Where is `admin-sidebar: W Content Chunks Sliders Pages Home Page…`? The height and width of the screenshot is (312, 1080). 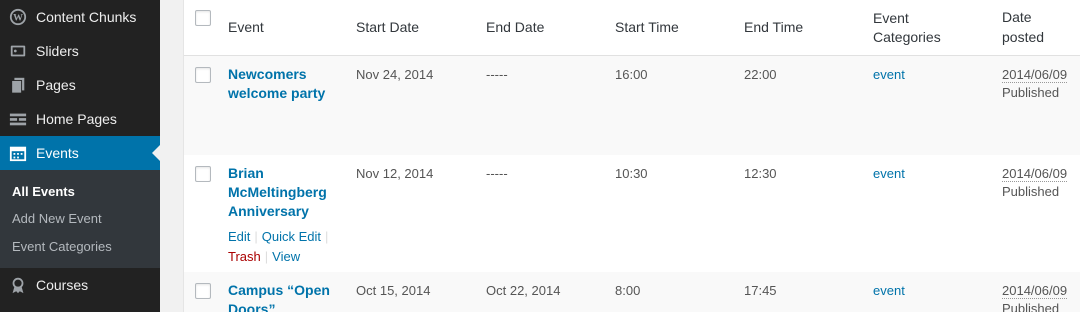 admin-sidebar: W Content Chunks Sliders Pages Home Page… is located at coordinates (80, 156).